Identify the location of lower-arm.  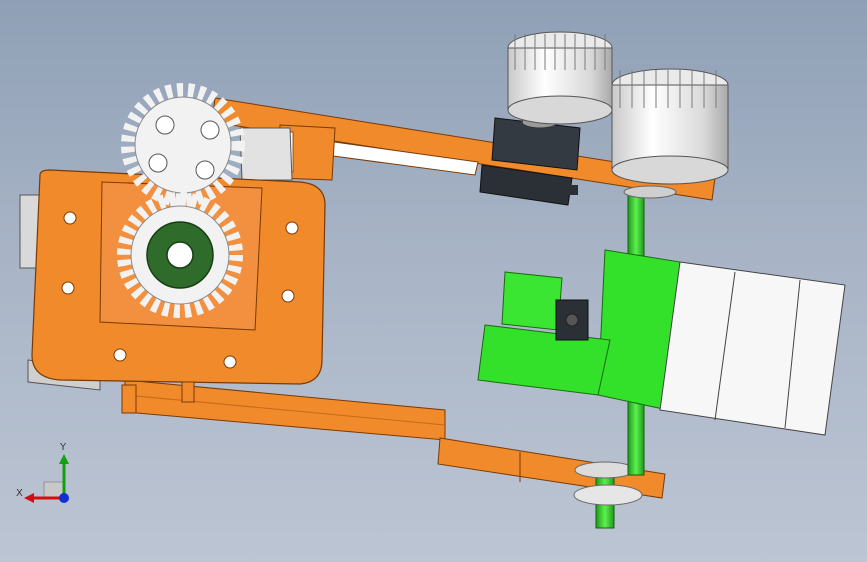
(395, 439).